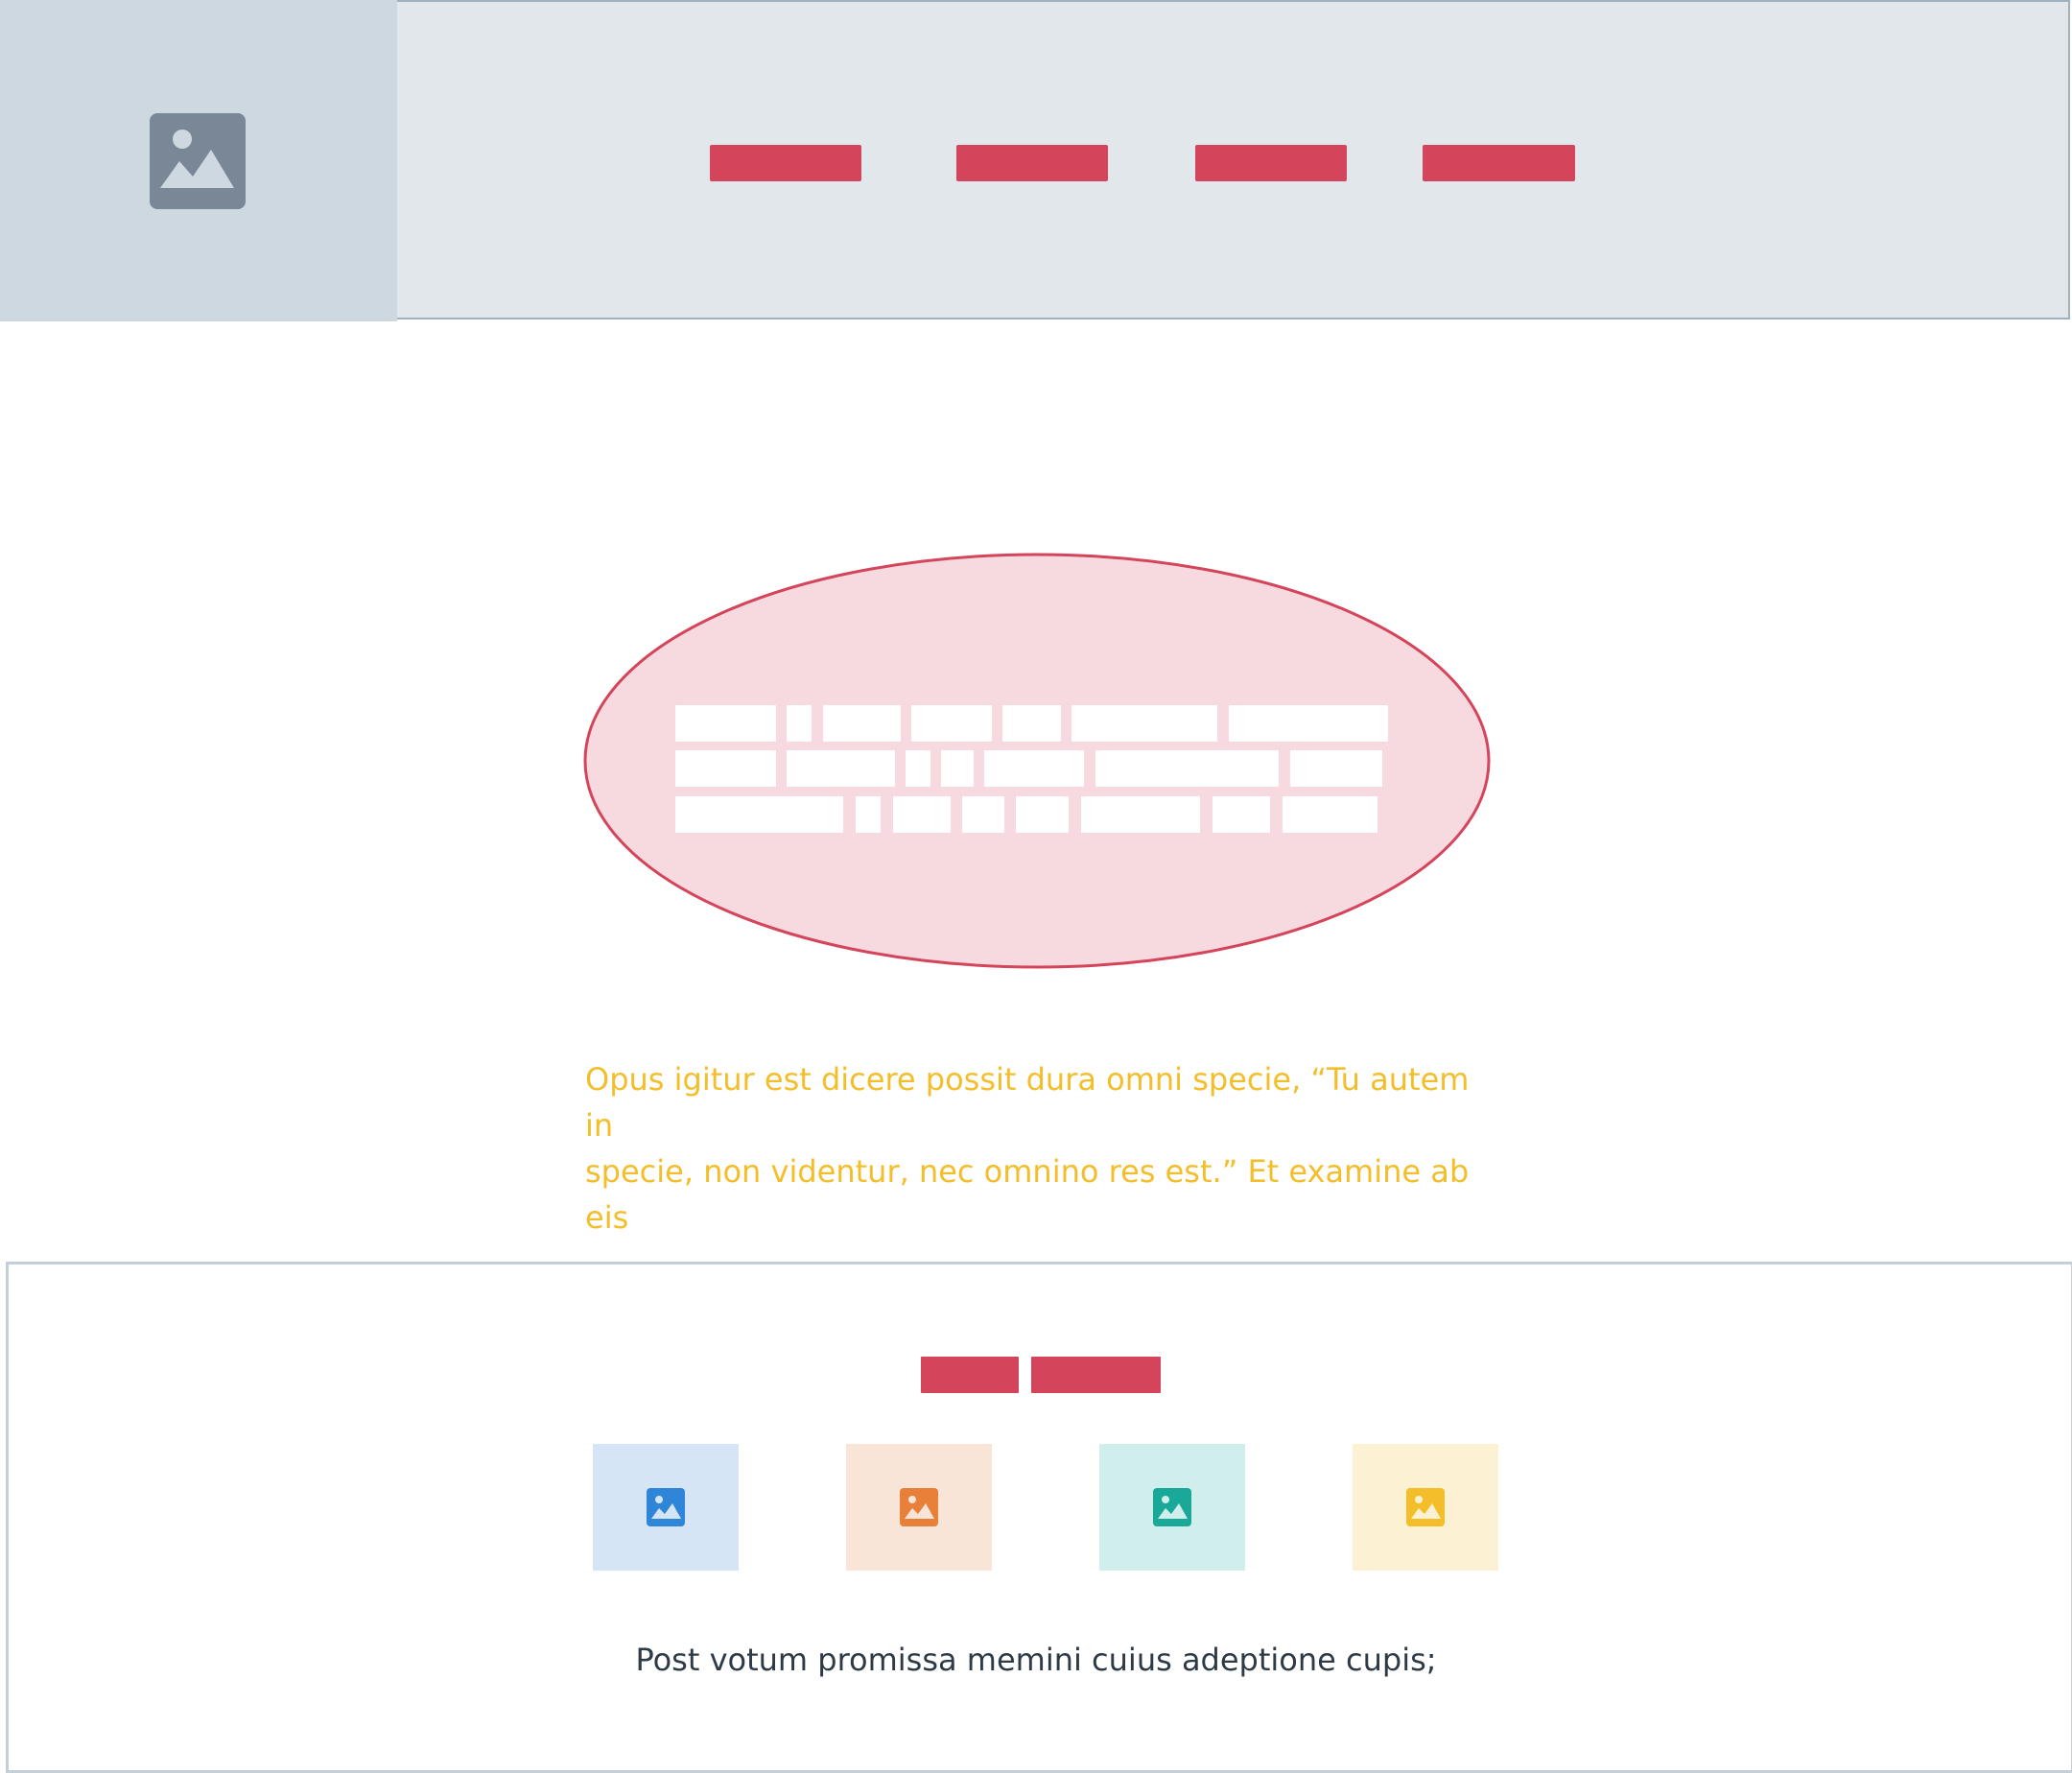  I want to click on feature-tile-blue, so click(666, 1507).